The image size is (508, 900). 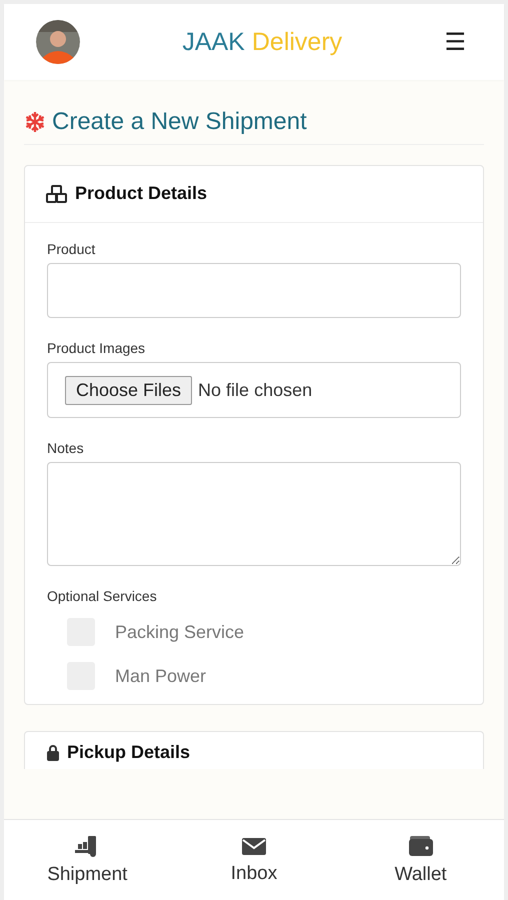 I want to click on brand-name: JAAK, so click(x=213, y=42).